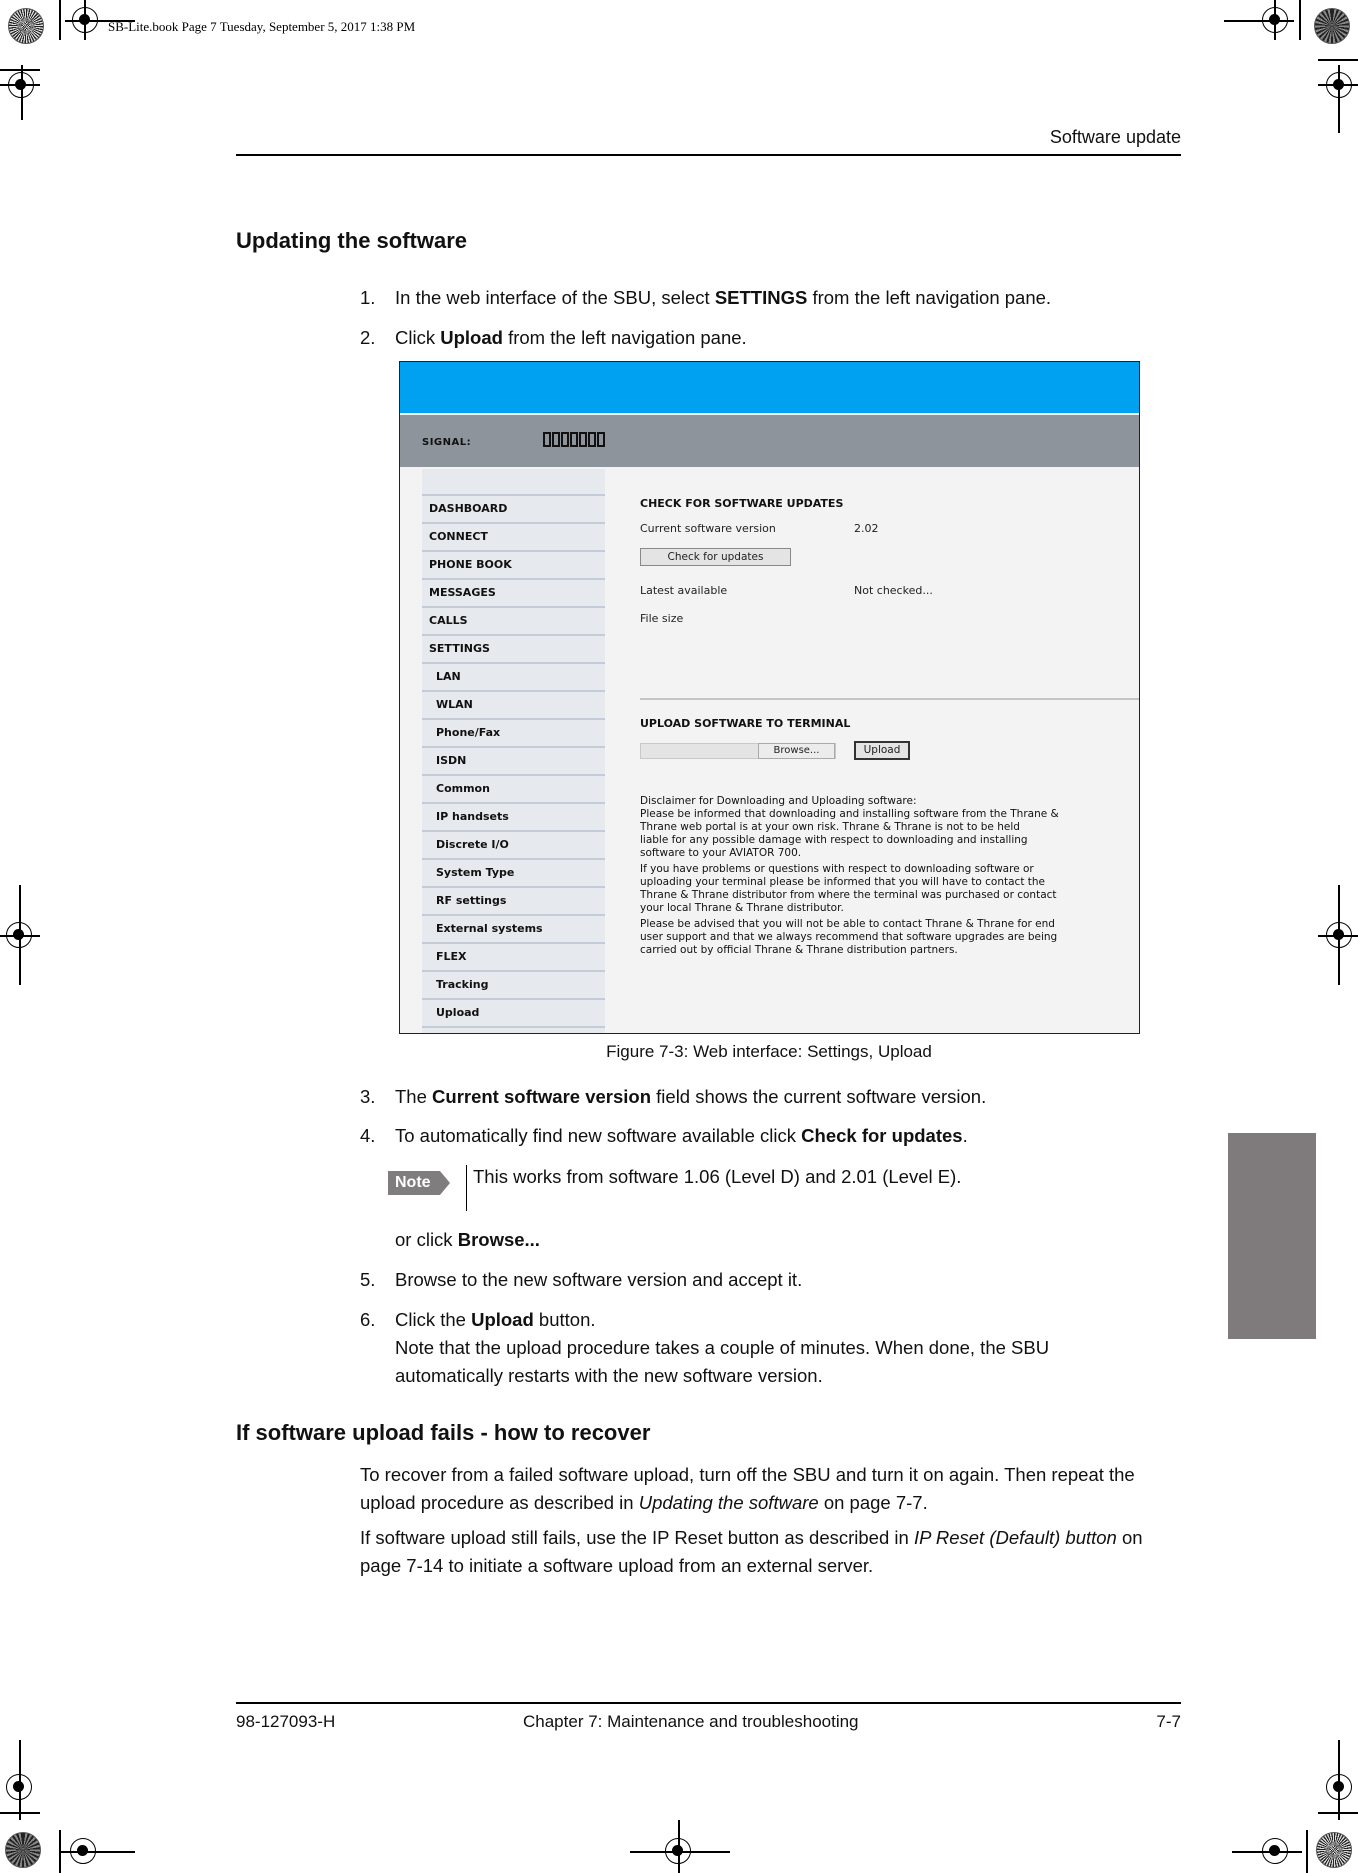  I want to click on nav-item-dashboard: DASHBOARD, so click(513, 510).